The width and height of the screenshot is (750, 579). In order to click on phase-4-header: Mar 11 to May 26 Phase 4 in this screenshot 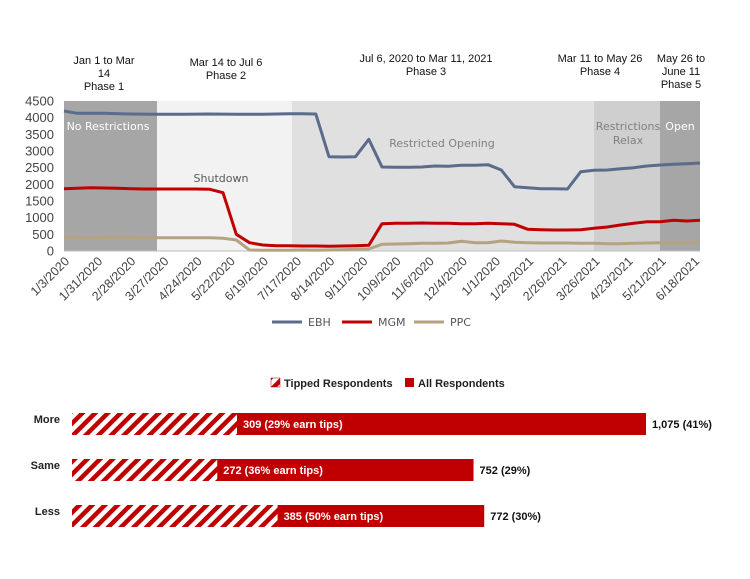, I will do `click(600, 65)`.